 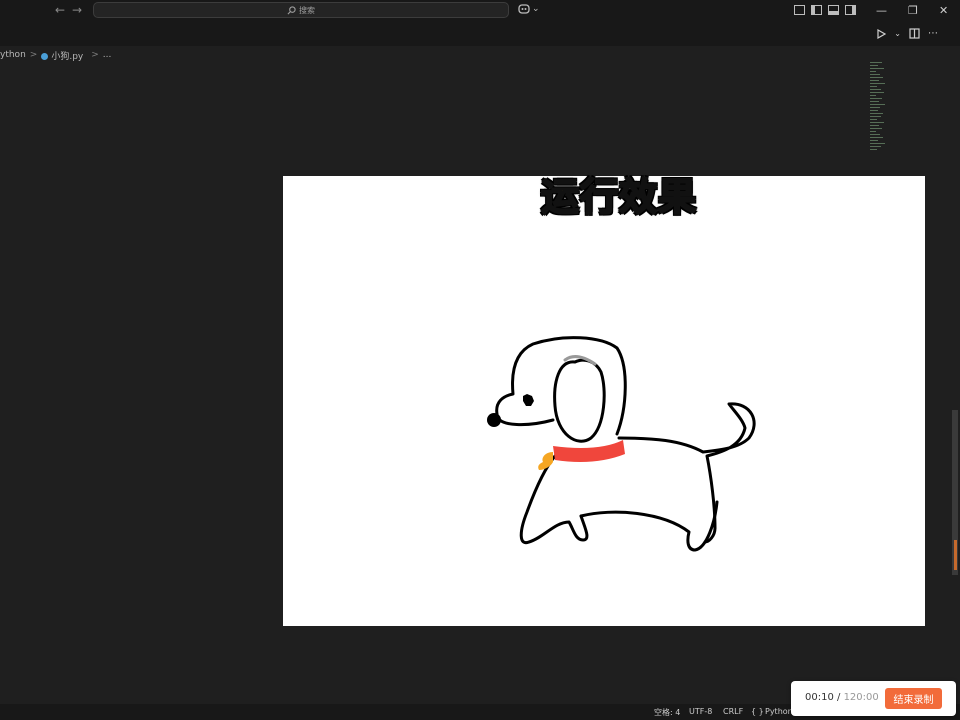 I want to click on tab-bar, so click(x=480, y=34).